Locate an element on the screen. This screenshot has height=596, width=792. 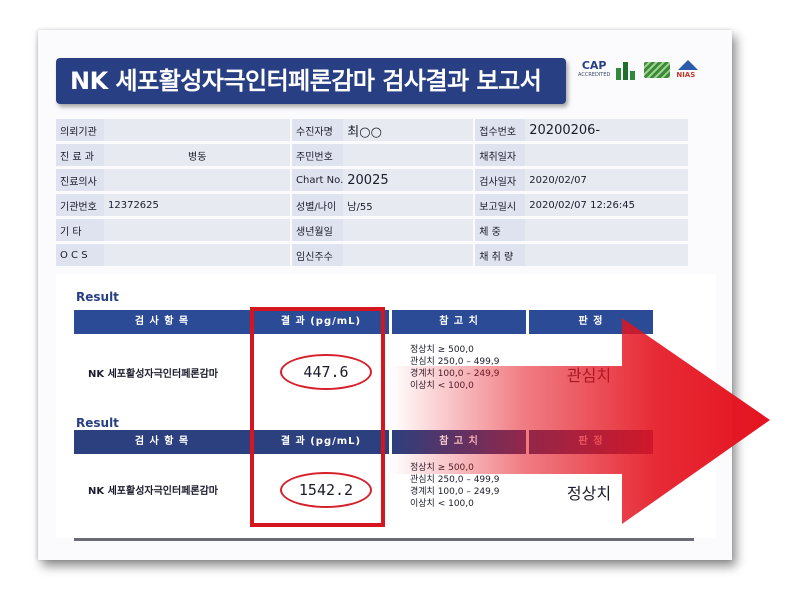
chart-number: 20025 is located at coordinates (408, 180).